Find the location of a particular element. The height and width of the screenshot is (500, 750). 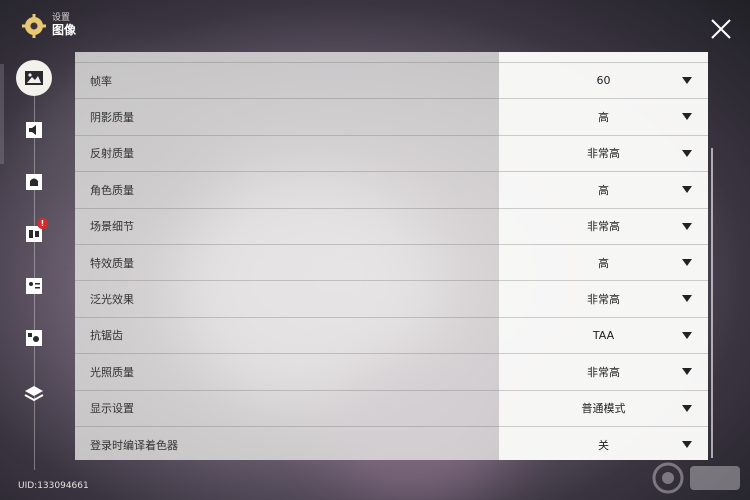

gear-icon is located at coordinates (34, 26).